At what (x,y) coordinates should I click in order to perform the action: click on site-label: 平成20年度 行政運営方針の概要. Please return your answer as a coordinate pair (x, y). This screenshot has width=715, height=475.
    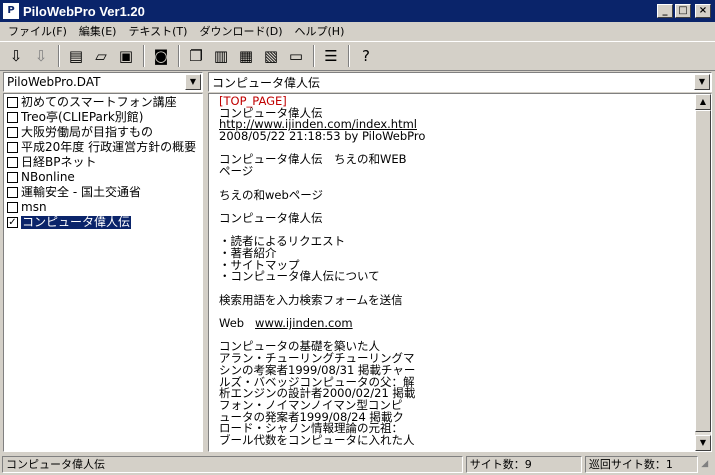
    Looking at the image, I should click on (109, 147).